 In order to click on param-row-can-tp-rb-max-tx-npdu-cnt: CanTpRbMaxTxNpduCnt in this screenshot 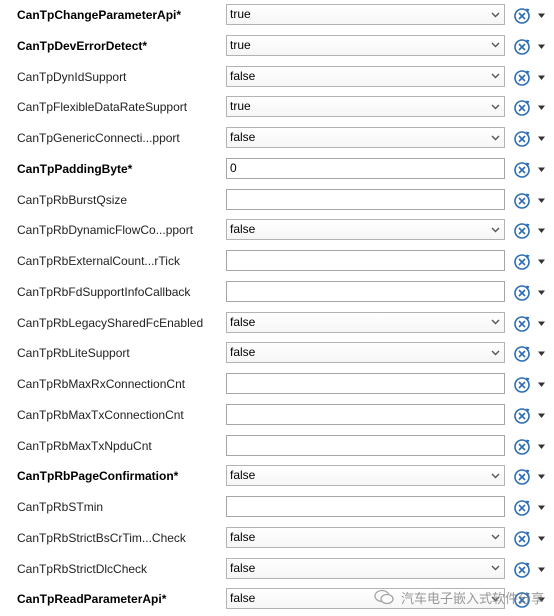, I will do `click(277, 446)`.